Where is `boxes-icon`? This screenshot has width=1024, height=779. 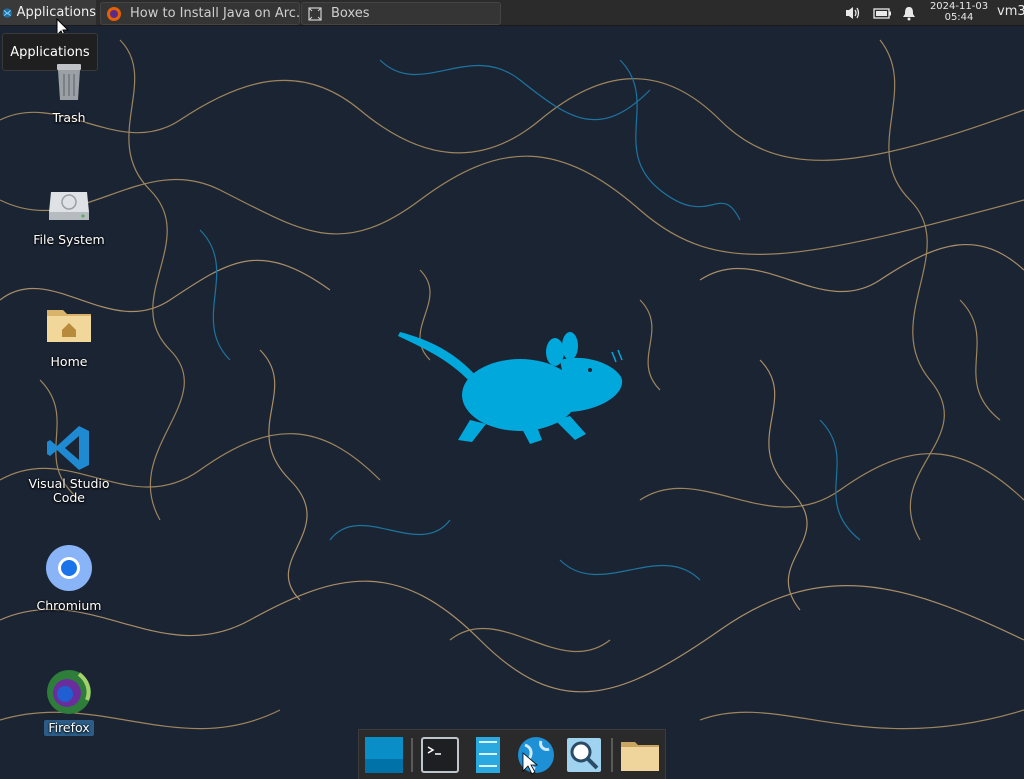 boxes-icon is located at coordinates (315, 13).